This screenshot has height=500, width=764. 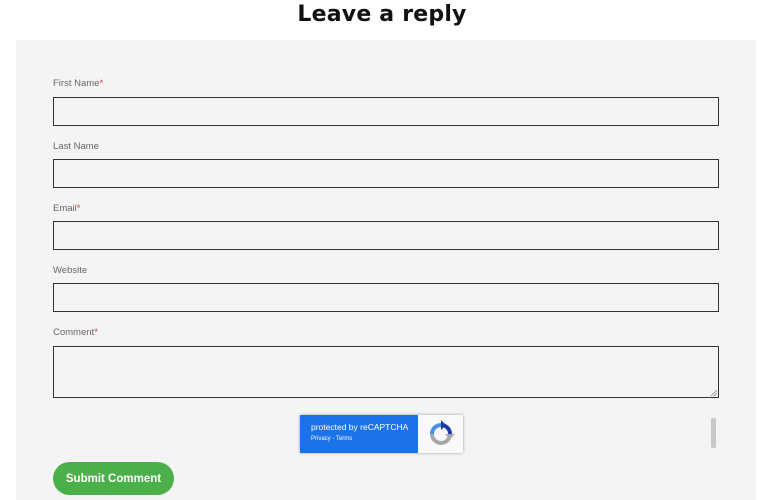 I want to click on submit-comment-button: Submit Comment, so click(x=113, y=478).